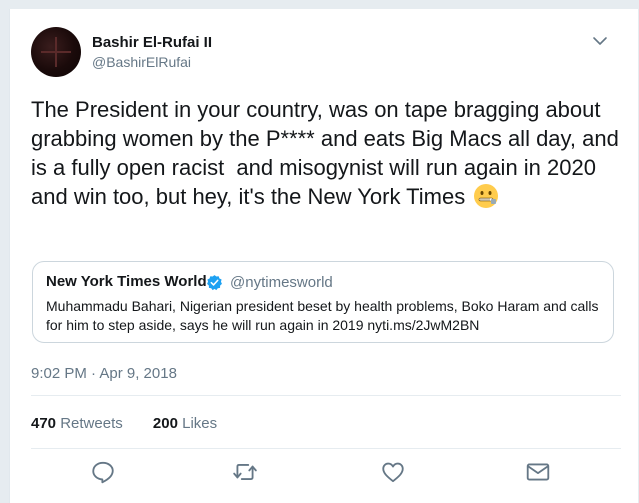 The width and height of the screenshot is (639, 503). Describe the element at coordinates (126, 281) in the screenshot. I see `quoted-author-name: New York Times World` at that location.